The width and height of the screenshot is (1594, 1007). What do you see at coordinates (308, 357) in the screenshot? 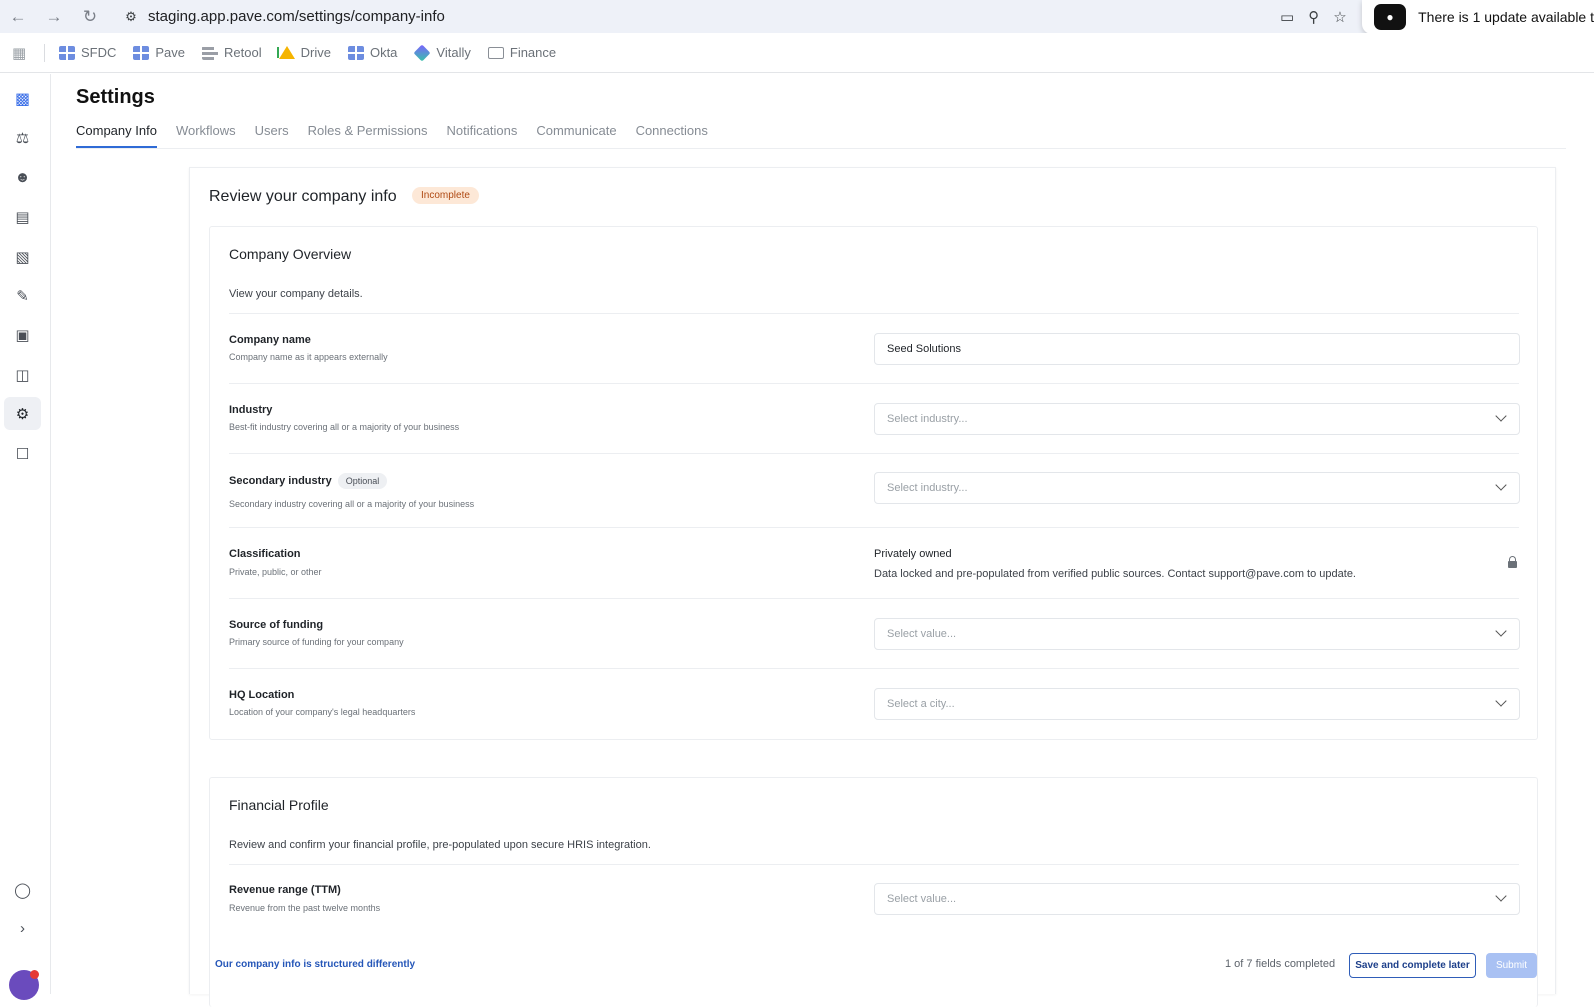
I see `company-name-help: Company name as it appears externally` at bounding box center [308, 357].